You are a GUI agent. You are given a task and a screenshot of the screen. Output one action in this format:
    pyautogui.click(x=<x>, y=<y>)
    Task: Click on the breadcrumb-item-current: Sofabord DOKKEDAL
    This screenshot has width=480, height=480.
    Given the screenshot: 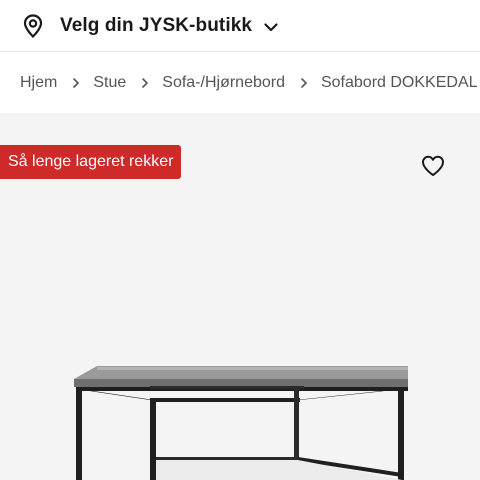 What is the action you would take?
    pyautogui.click(x=399, y=82)
    